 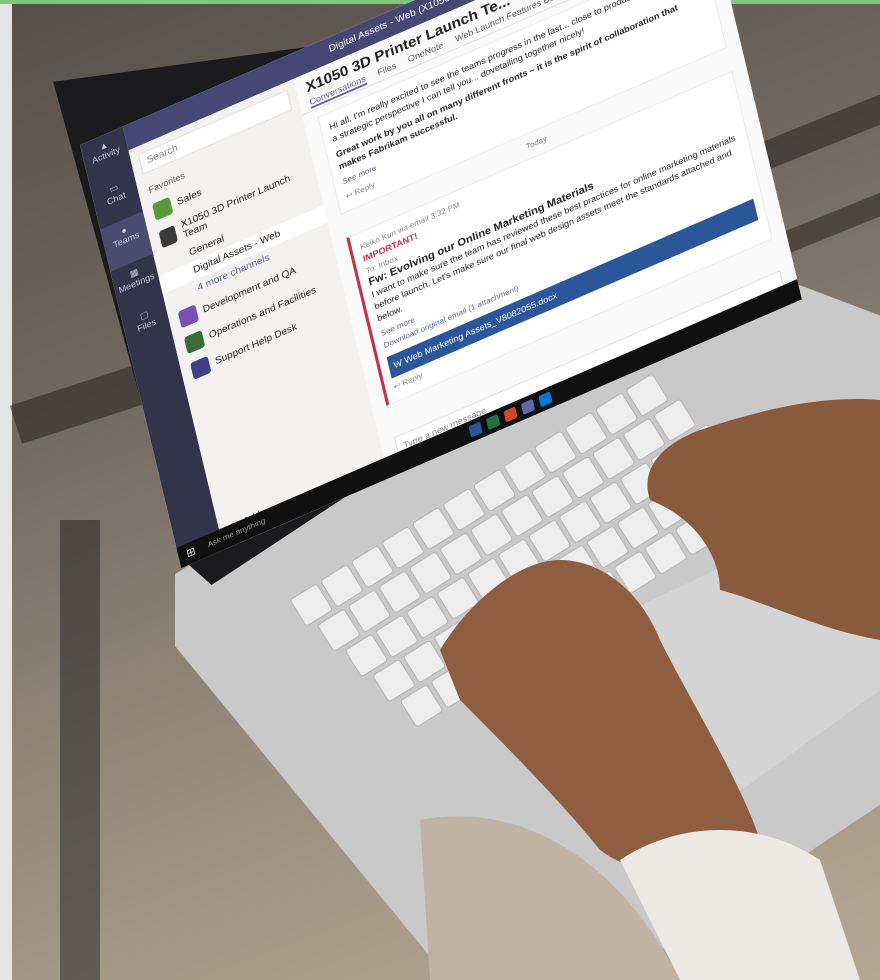 I want to click on windows-start-icon: ⊞, so click(x=191, y=552).